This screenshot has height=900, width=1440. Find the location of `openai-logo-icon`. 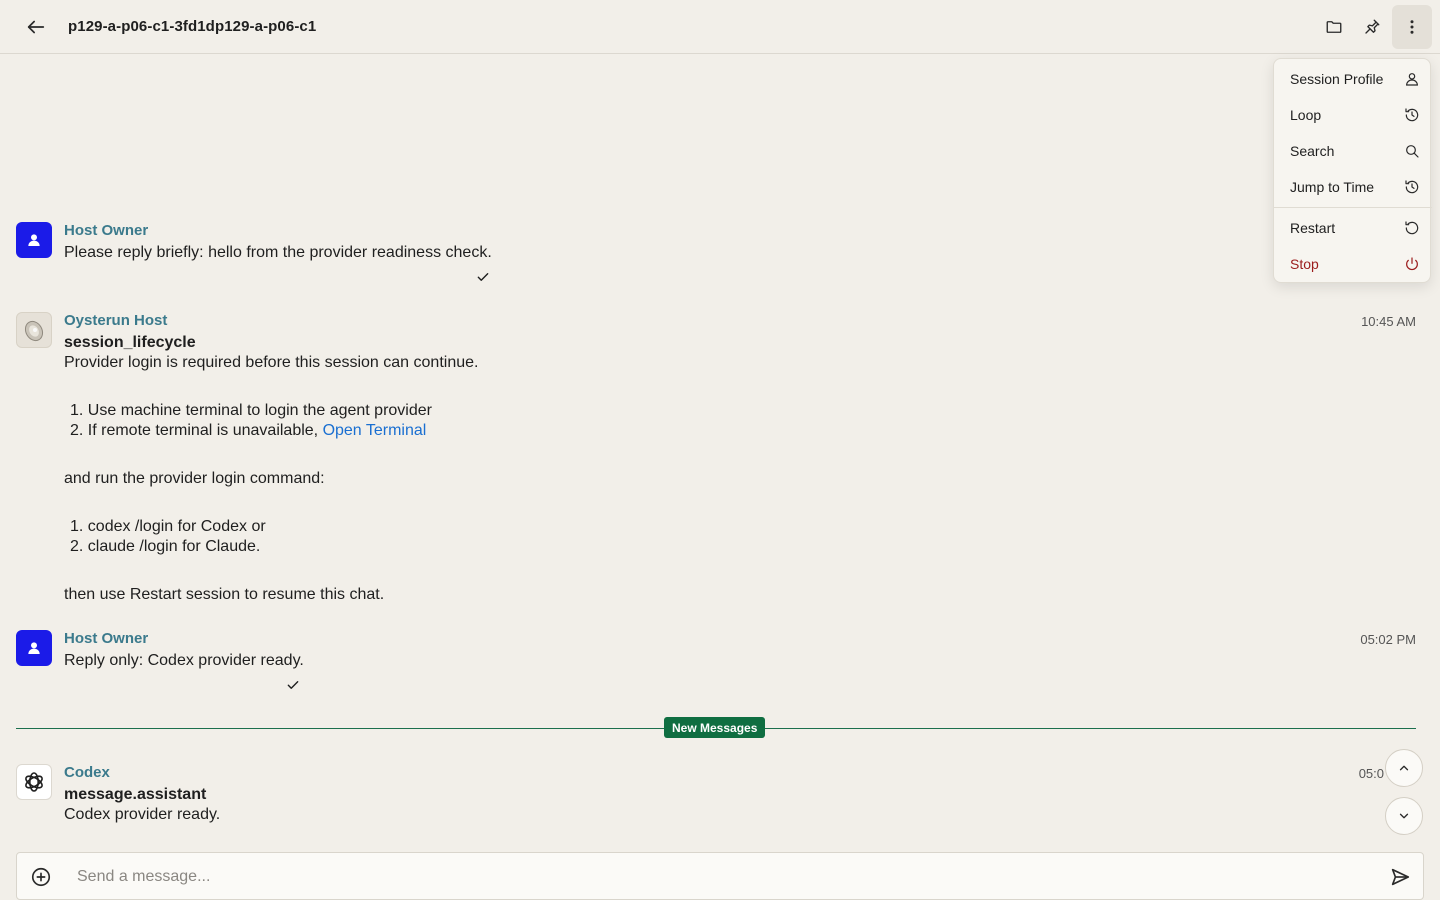

openai-logo-icon is located at coordinates (34, 782).